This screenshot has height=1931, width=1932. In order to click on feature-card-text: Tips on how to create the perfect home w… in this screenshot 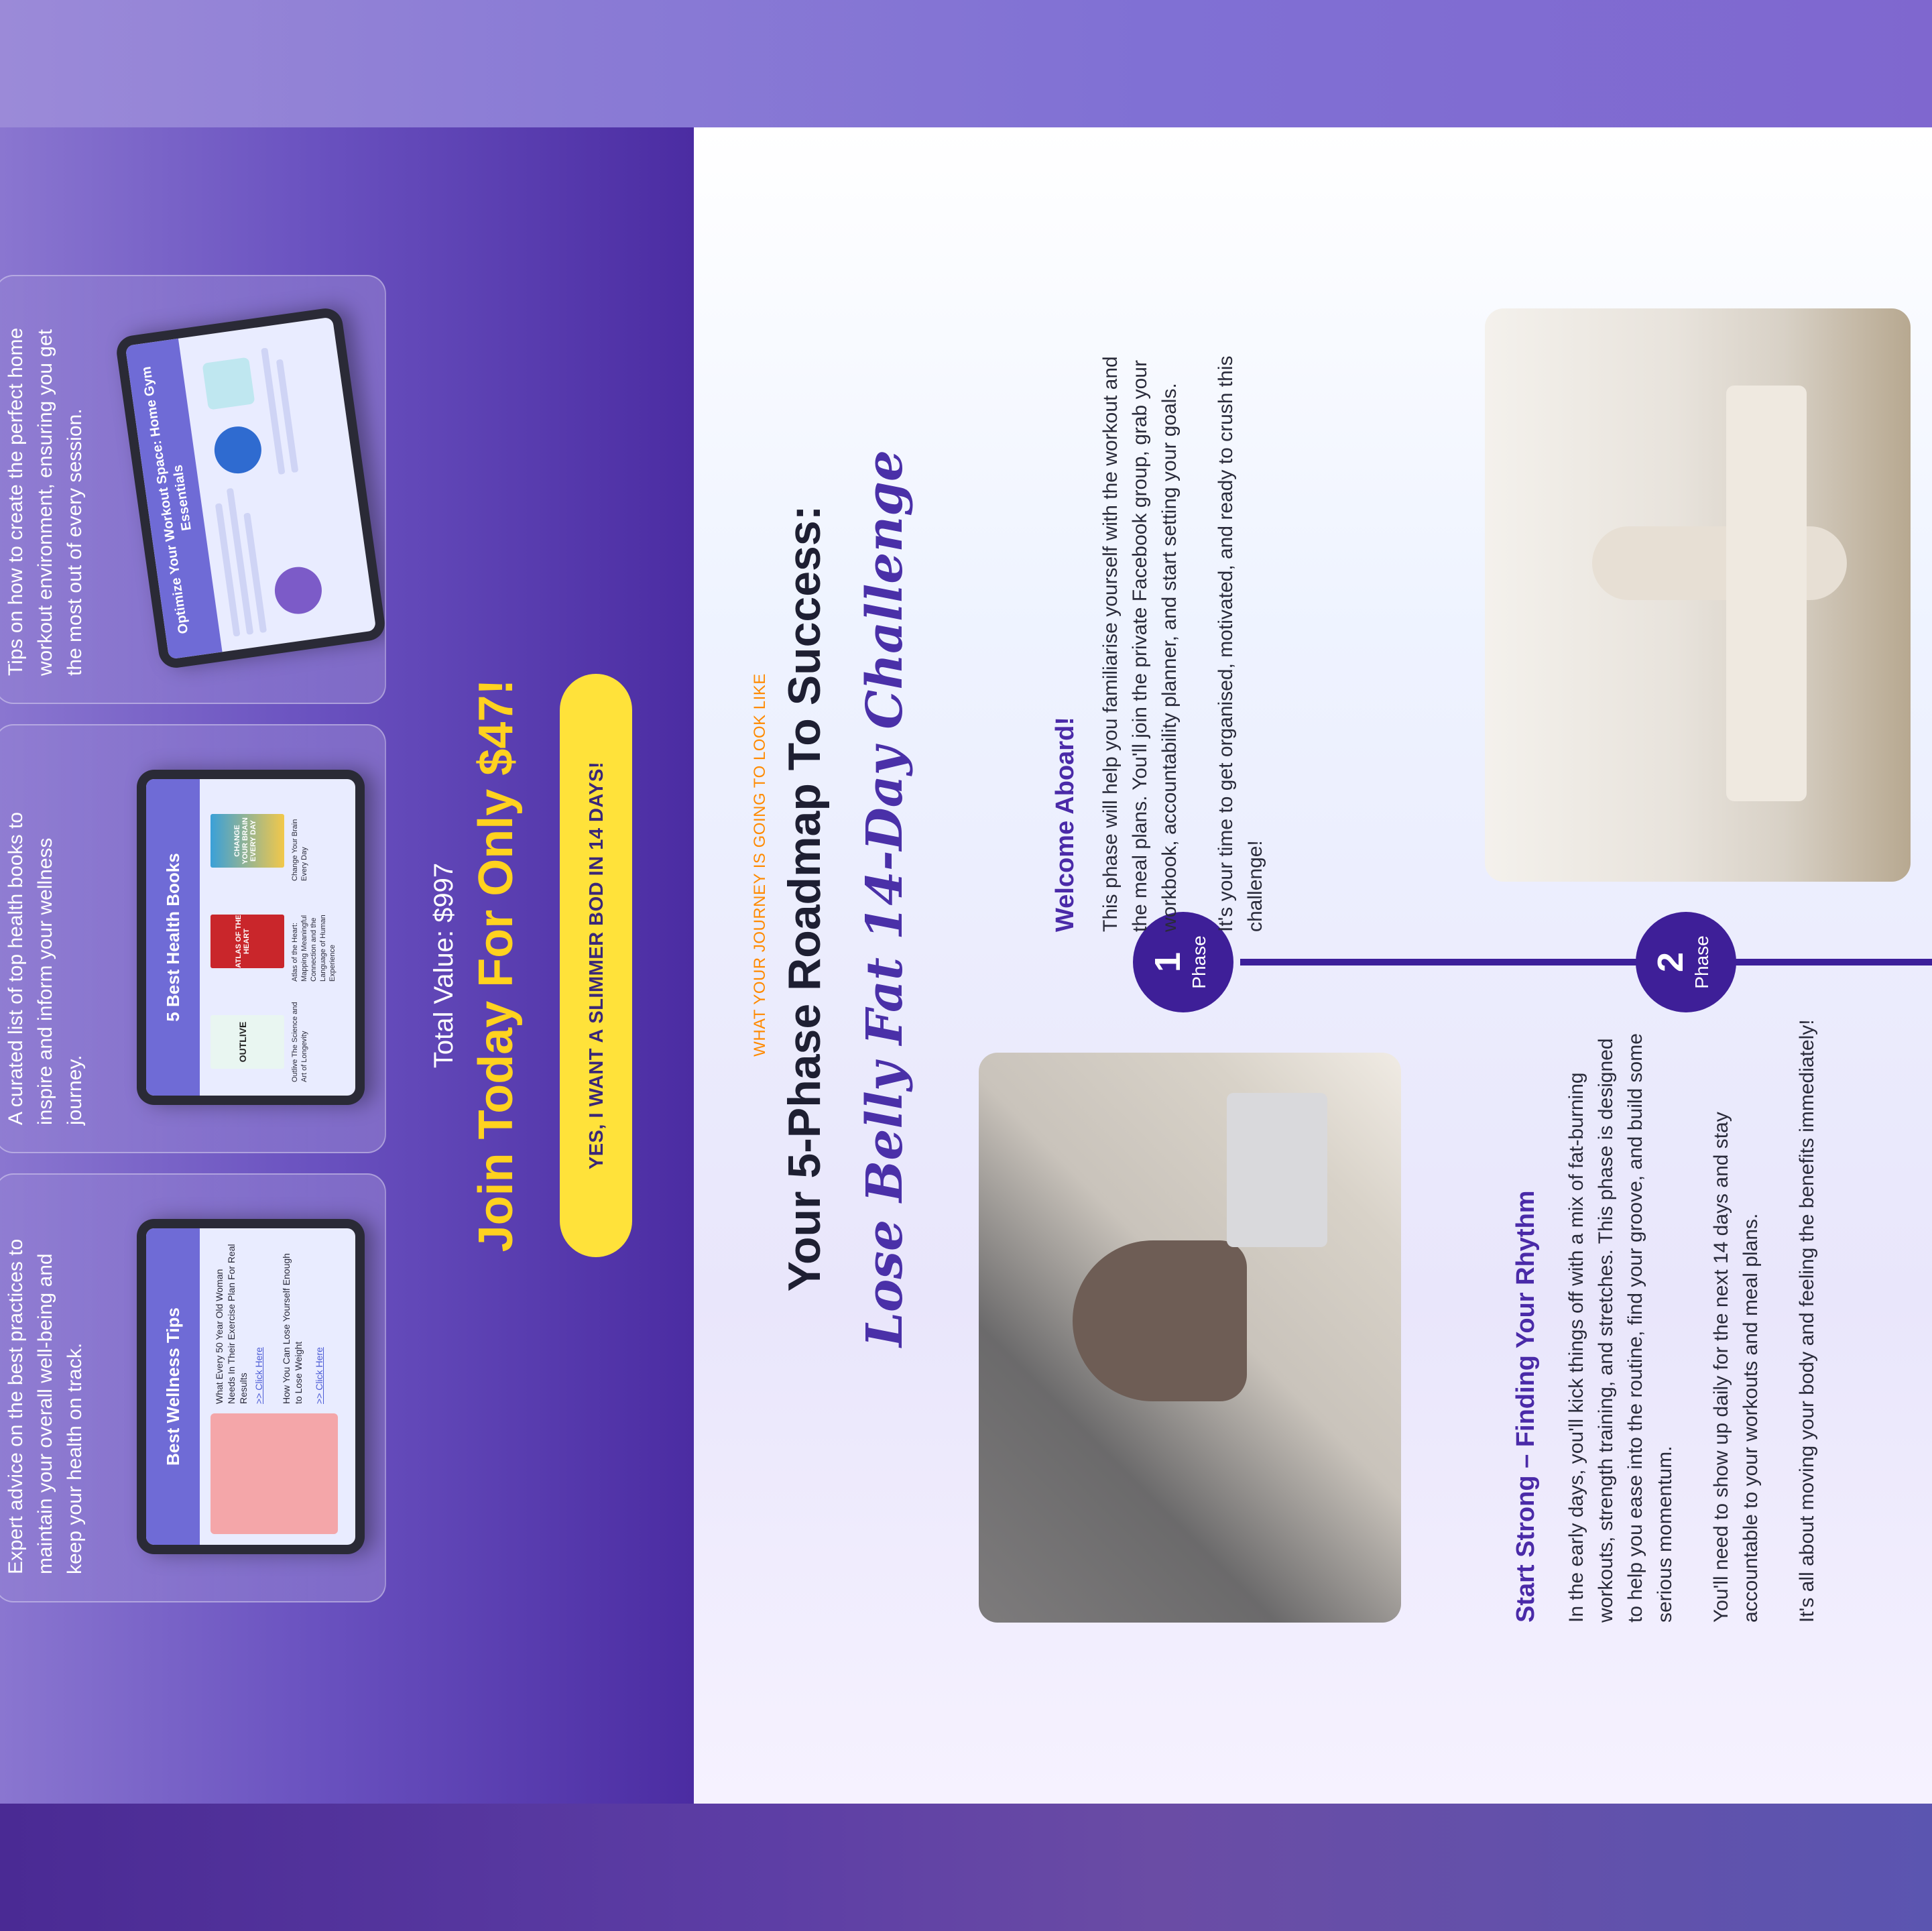, I will do `click(46, 501)`.